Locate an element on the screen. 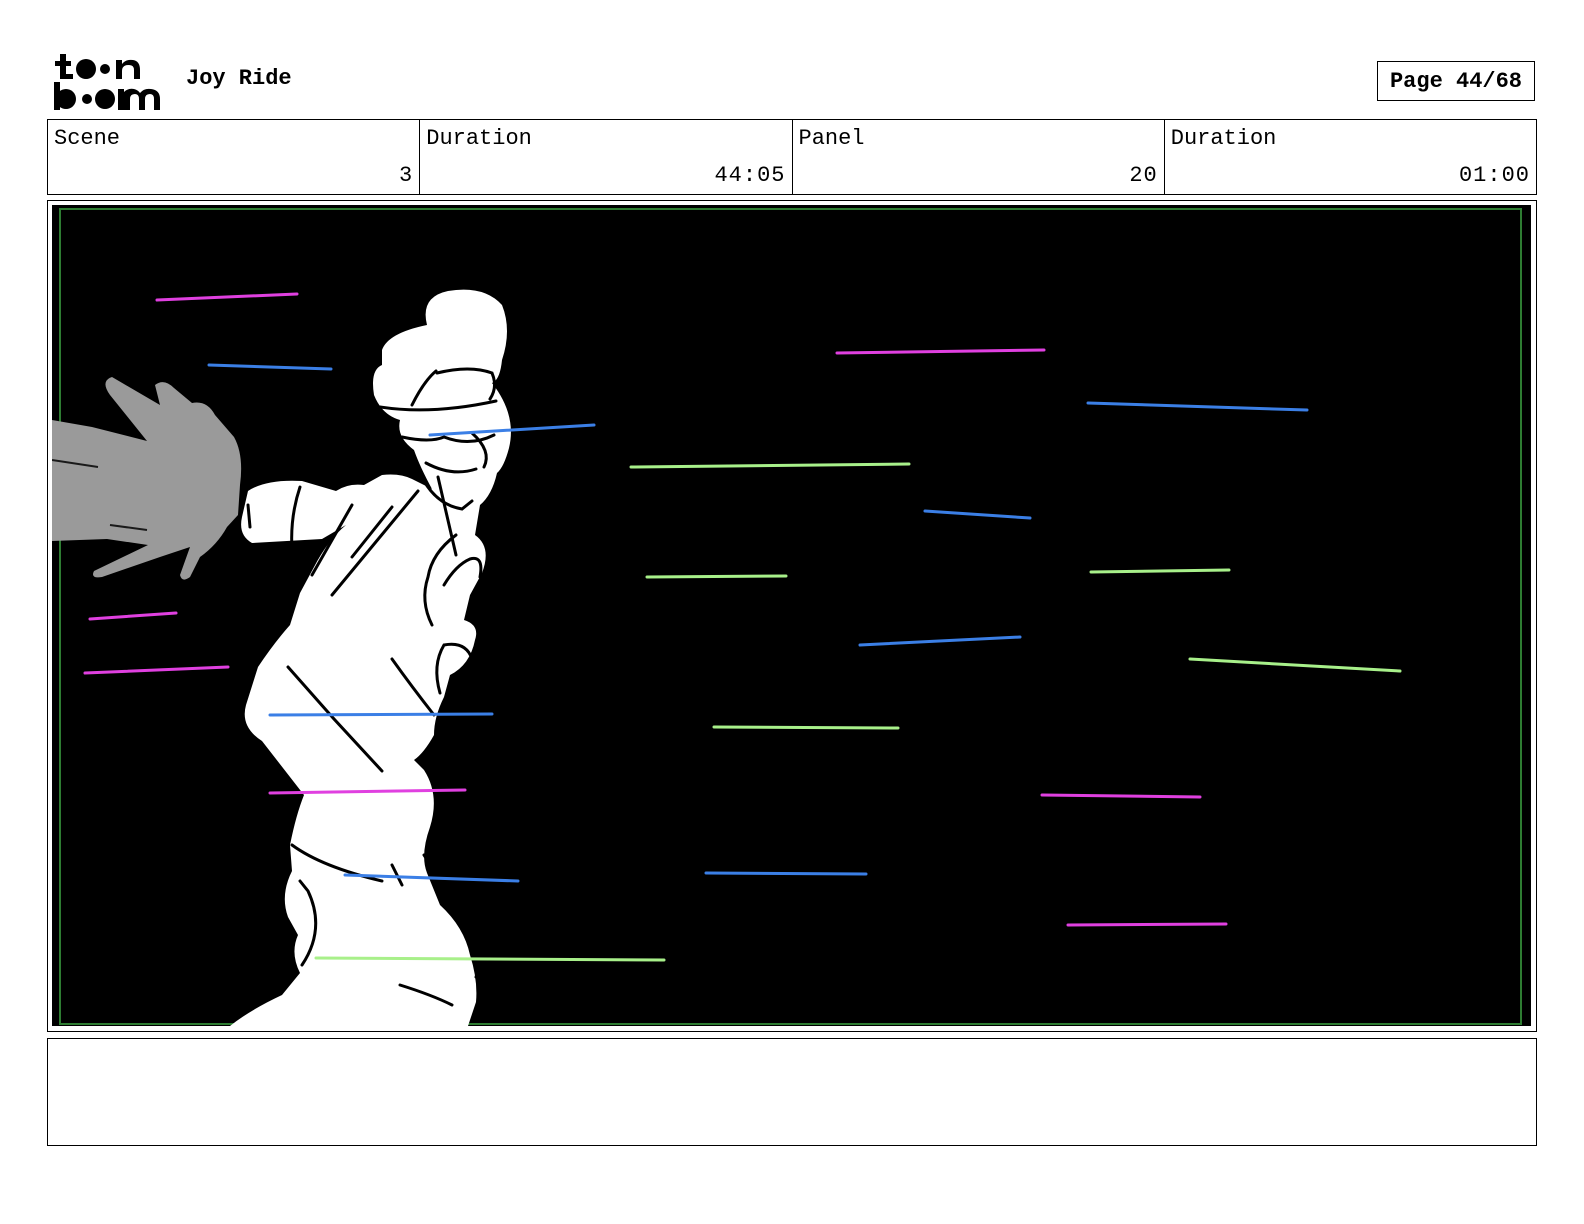 Image resolution: width=1584 pixels, height=1224 pixels. scene-duration-label: Duration is located at coordinates (479, 138).